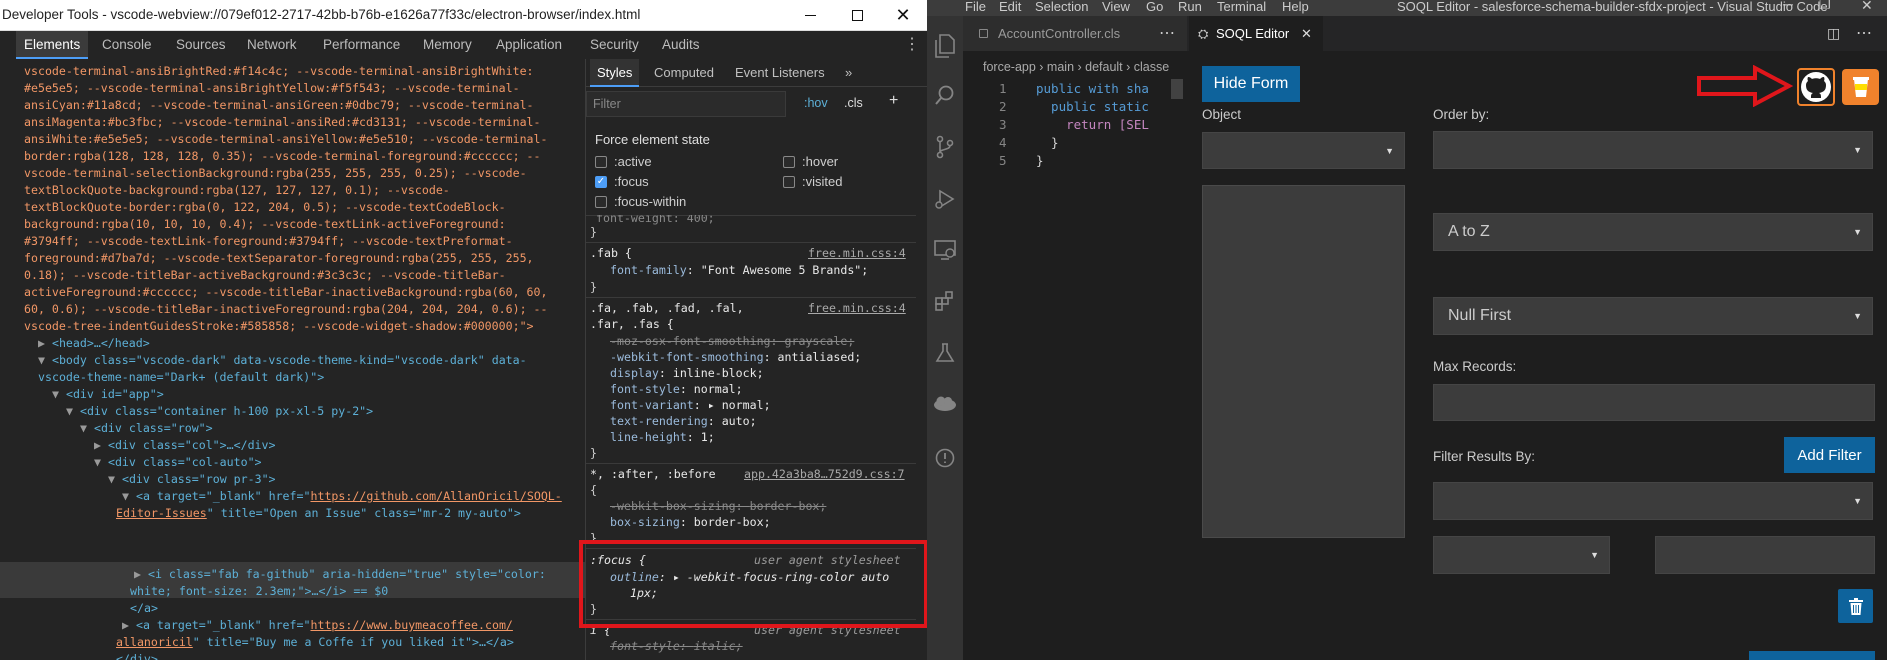 The width and height of the screenshot is (1887, 660). I want to click on nulls-order-select: Null First ▼, so click(1653, 316).